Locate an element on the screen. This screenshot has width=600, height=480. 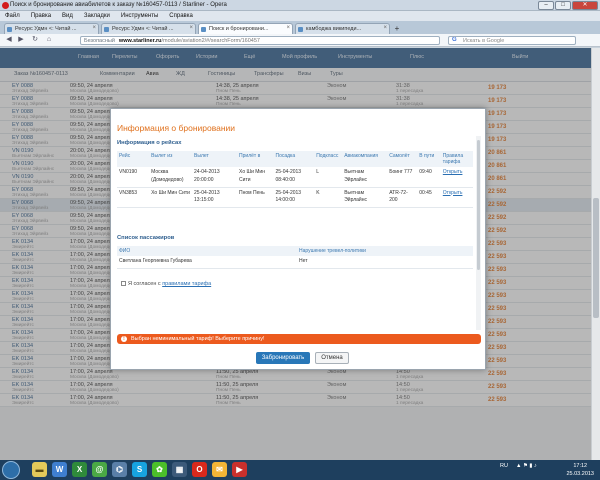
col-violation: Нарушение тревел-политики is located at coordinates (385, 251).